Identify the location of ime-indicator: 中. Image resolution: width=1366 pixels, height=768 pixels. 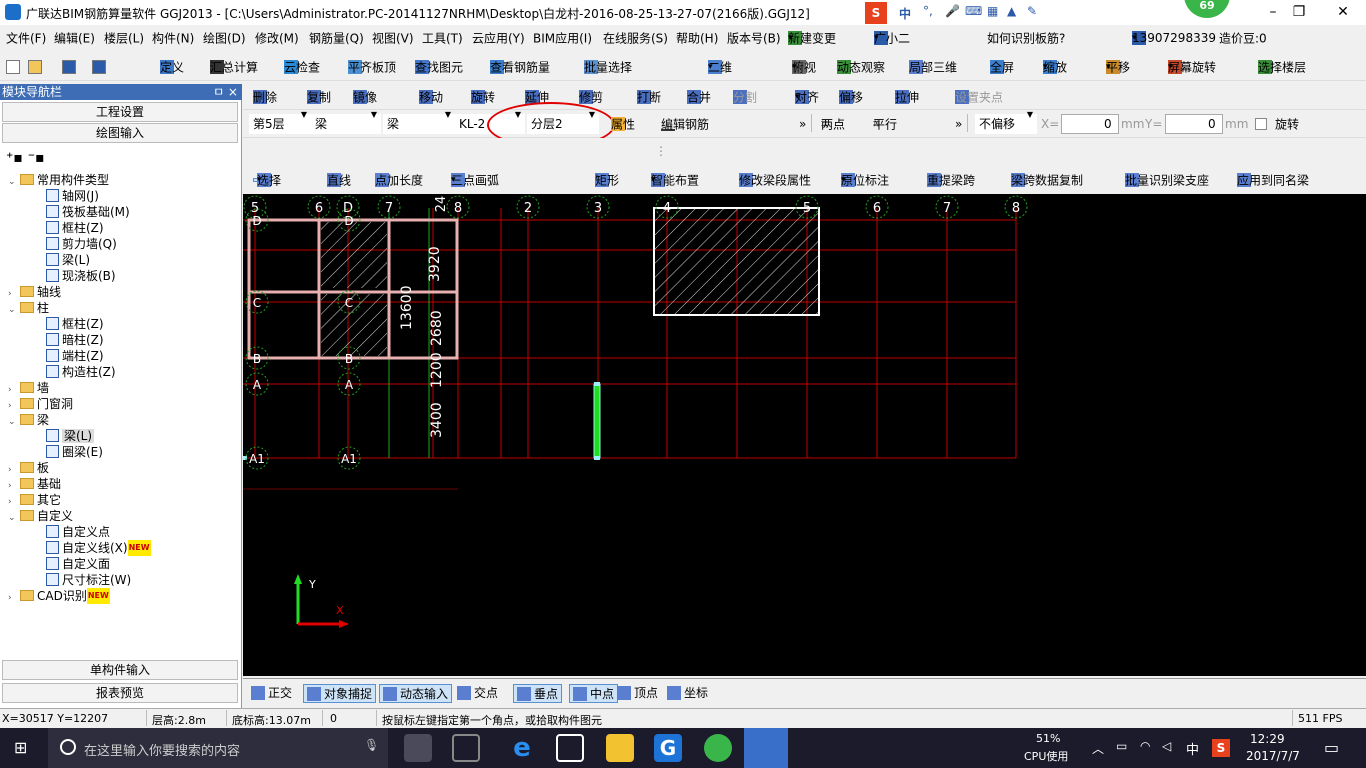
(1192, 748).